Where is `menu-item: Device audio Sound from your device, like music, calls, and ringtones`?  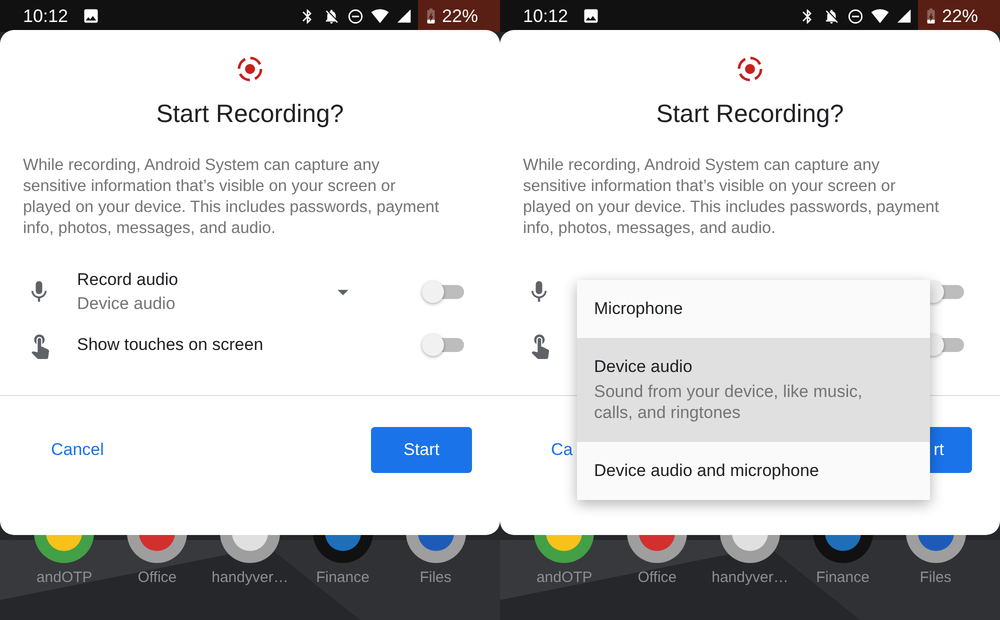 menu-item: Device audio Sound from your device, like music, calls, and ringtones is located at coordinates (753, 390).